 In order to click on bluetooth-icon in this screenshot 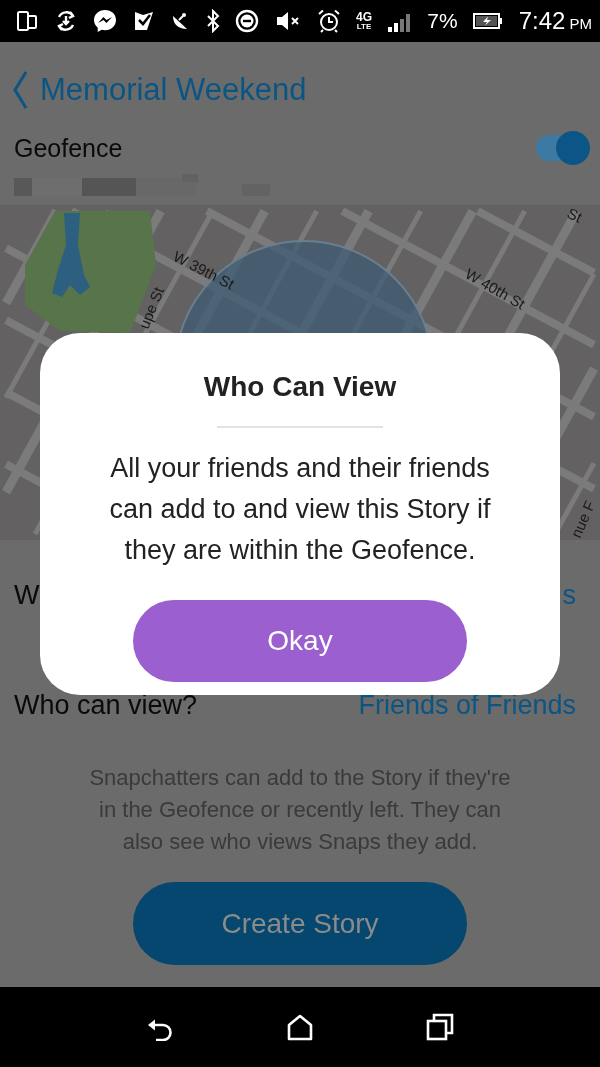, I will do `click(212, 21)`.